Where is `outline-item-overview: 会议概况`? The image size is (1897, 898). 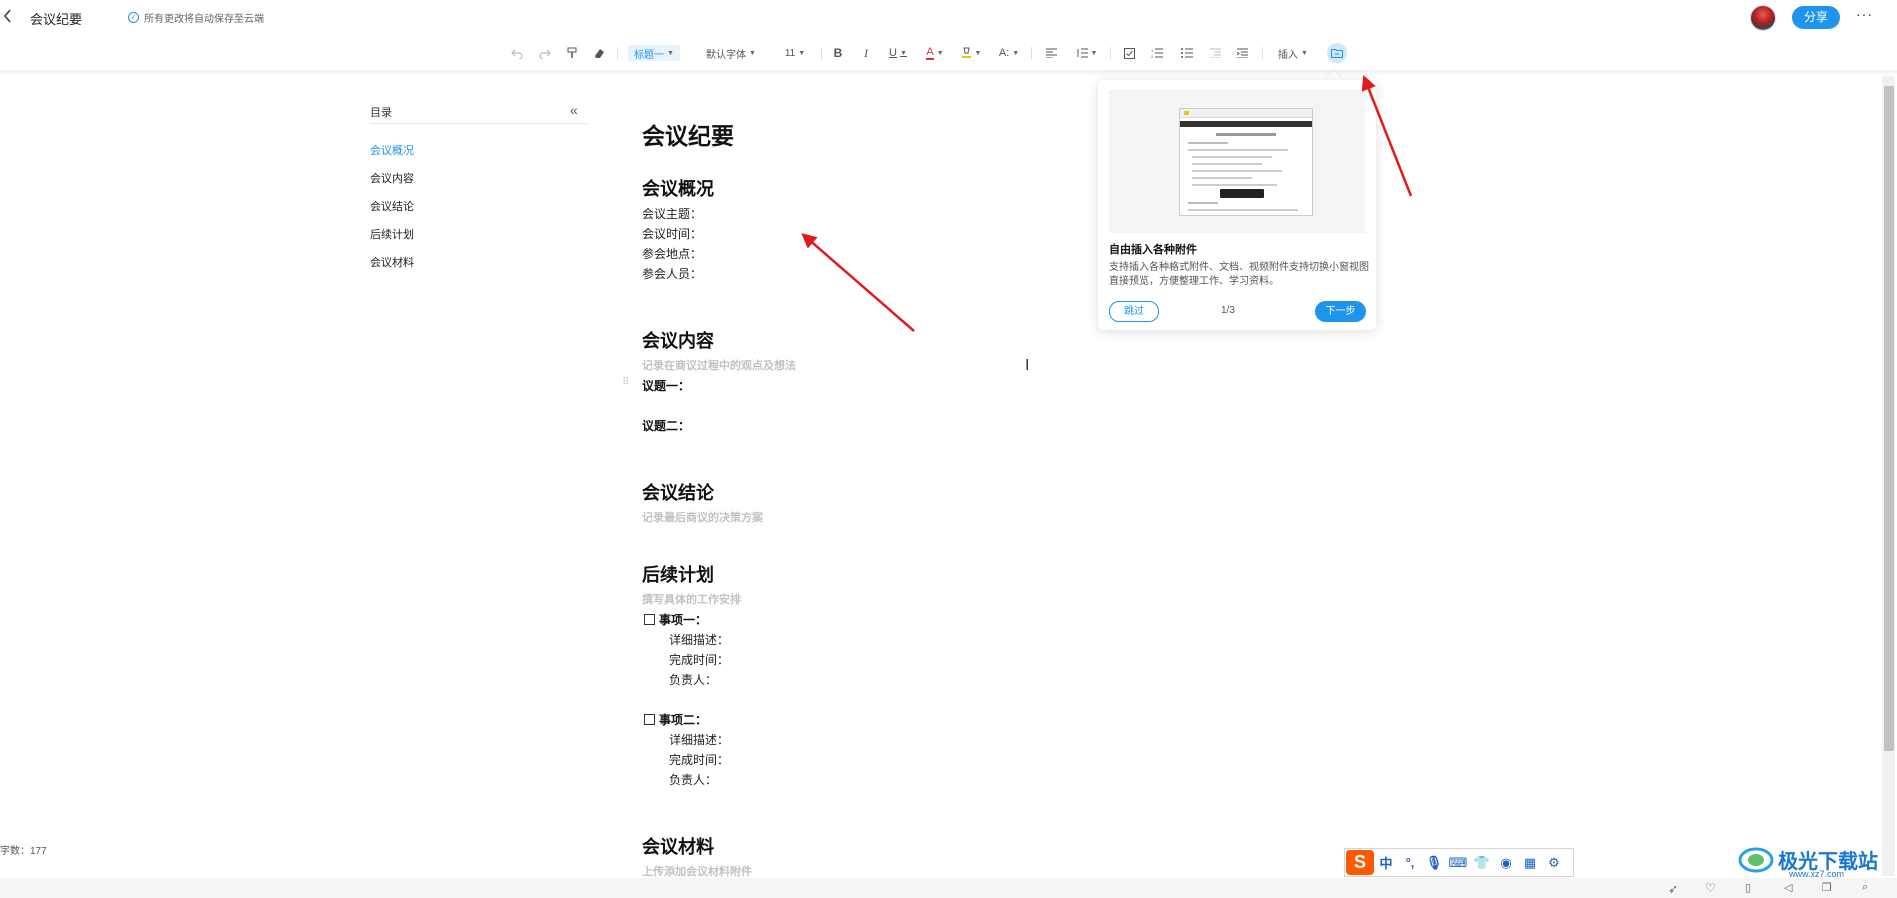
outline-item-overview: 会议概况 is located at coordinates (392, 150).